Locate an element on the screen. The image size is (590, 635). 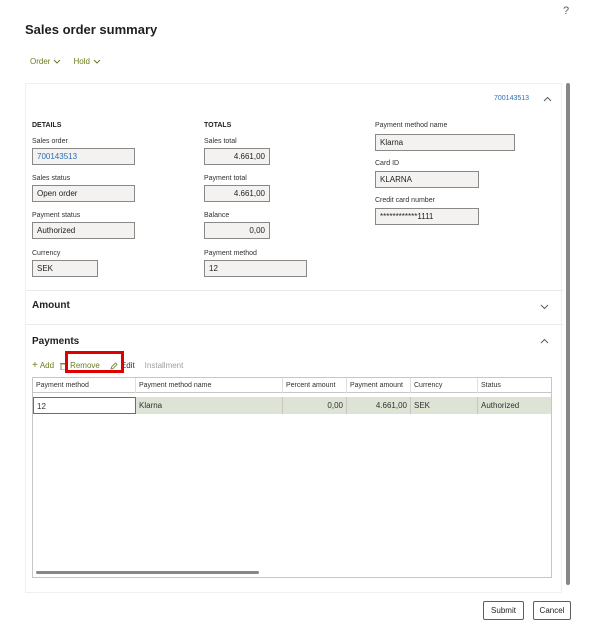
currency-cell: SEK is located at coordinates (444, 405).